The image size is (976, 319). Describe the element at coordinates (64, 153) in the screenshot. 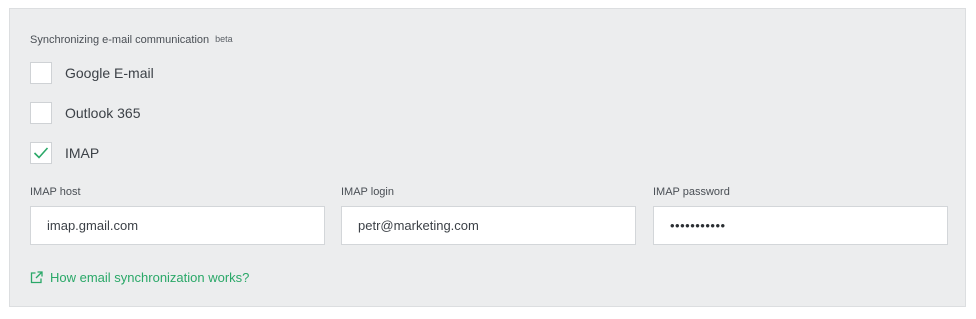

I see `provider-imap-option: IMAP` at that location.